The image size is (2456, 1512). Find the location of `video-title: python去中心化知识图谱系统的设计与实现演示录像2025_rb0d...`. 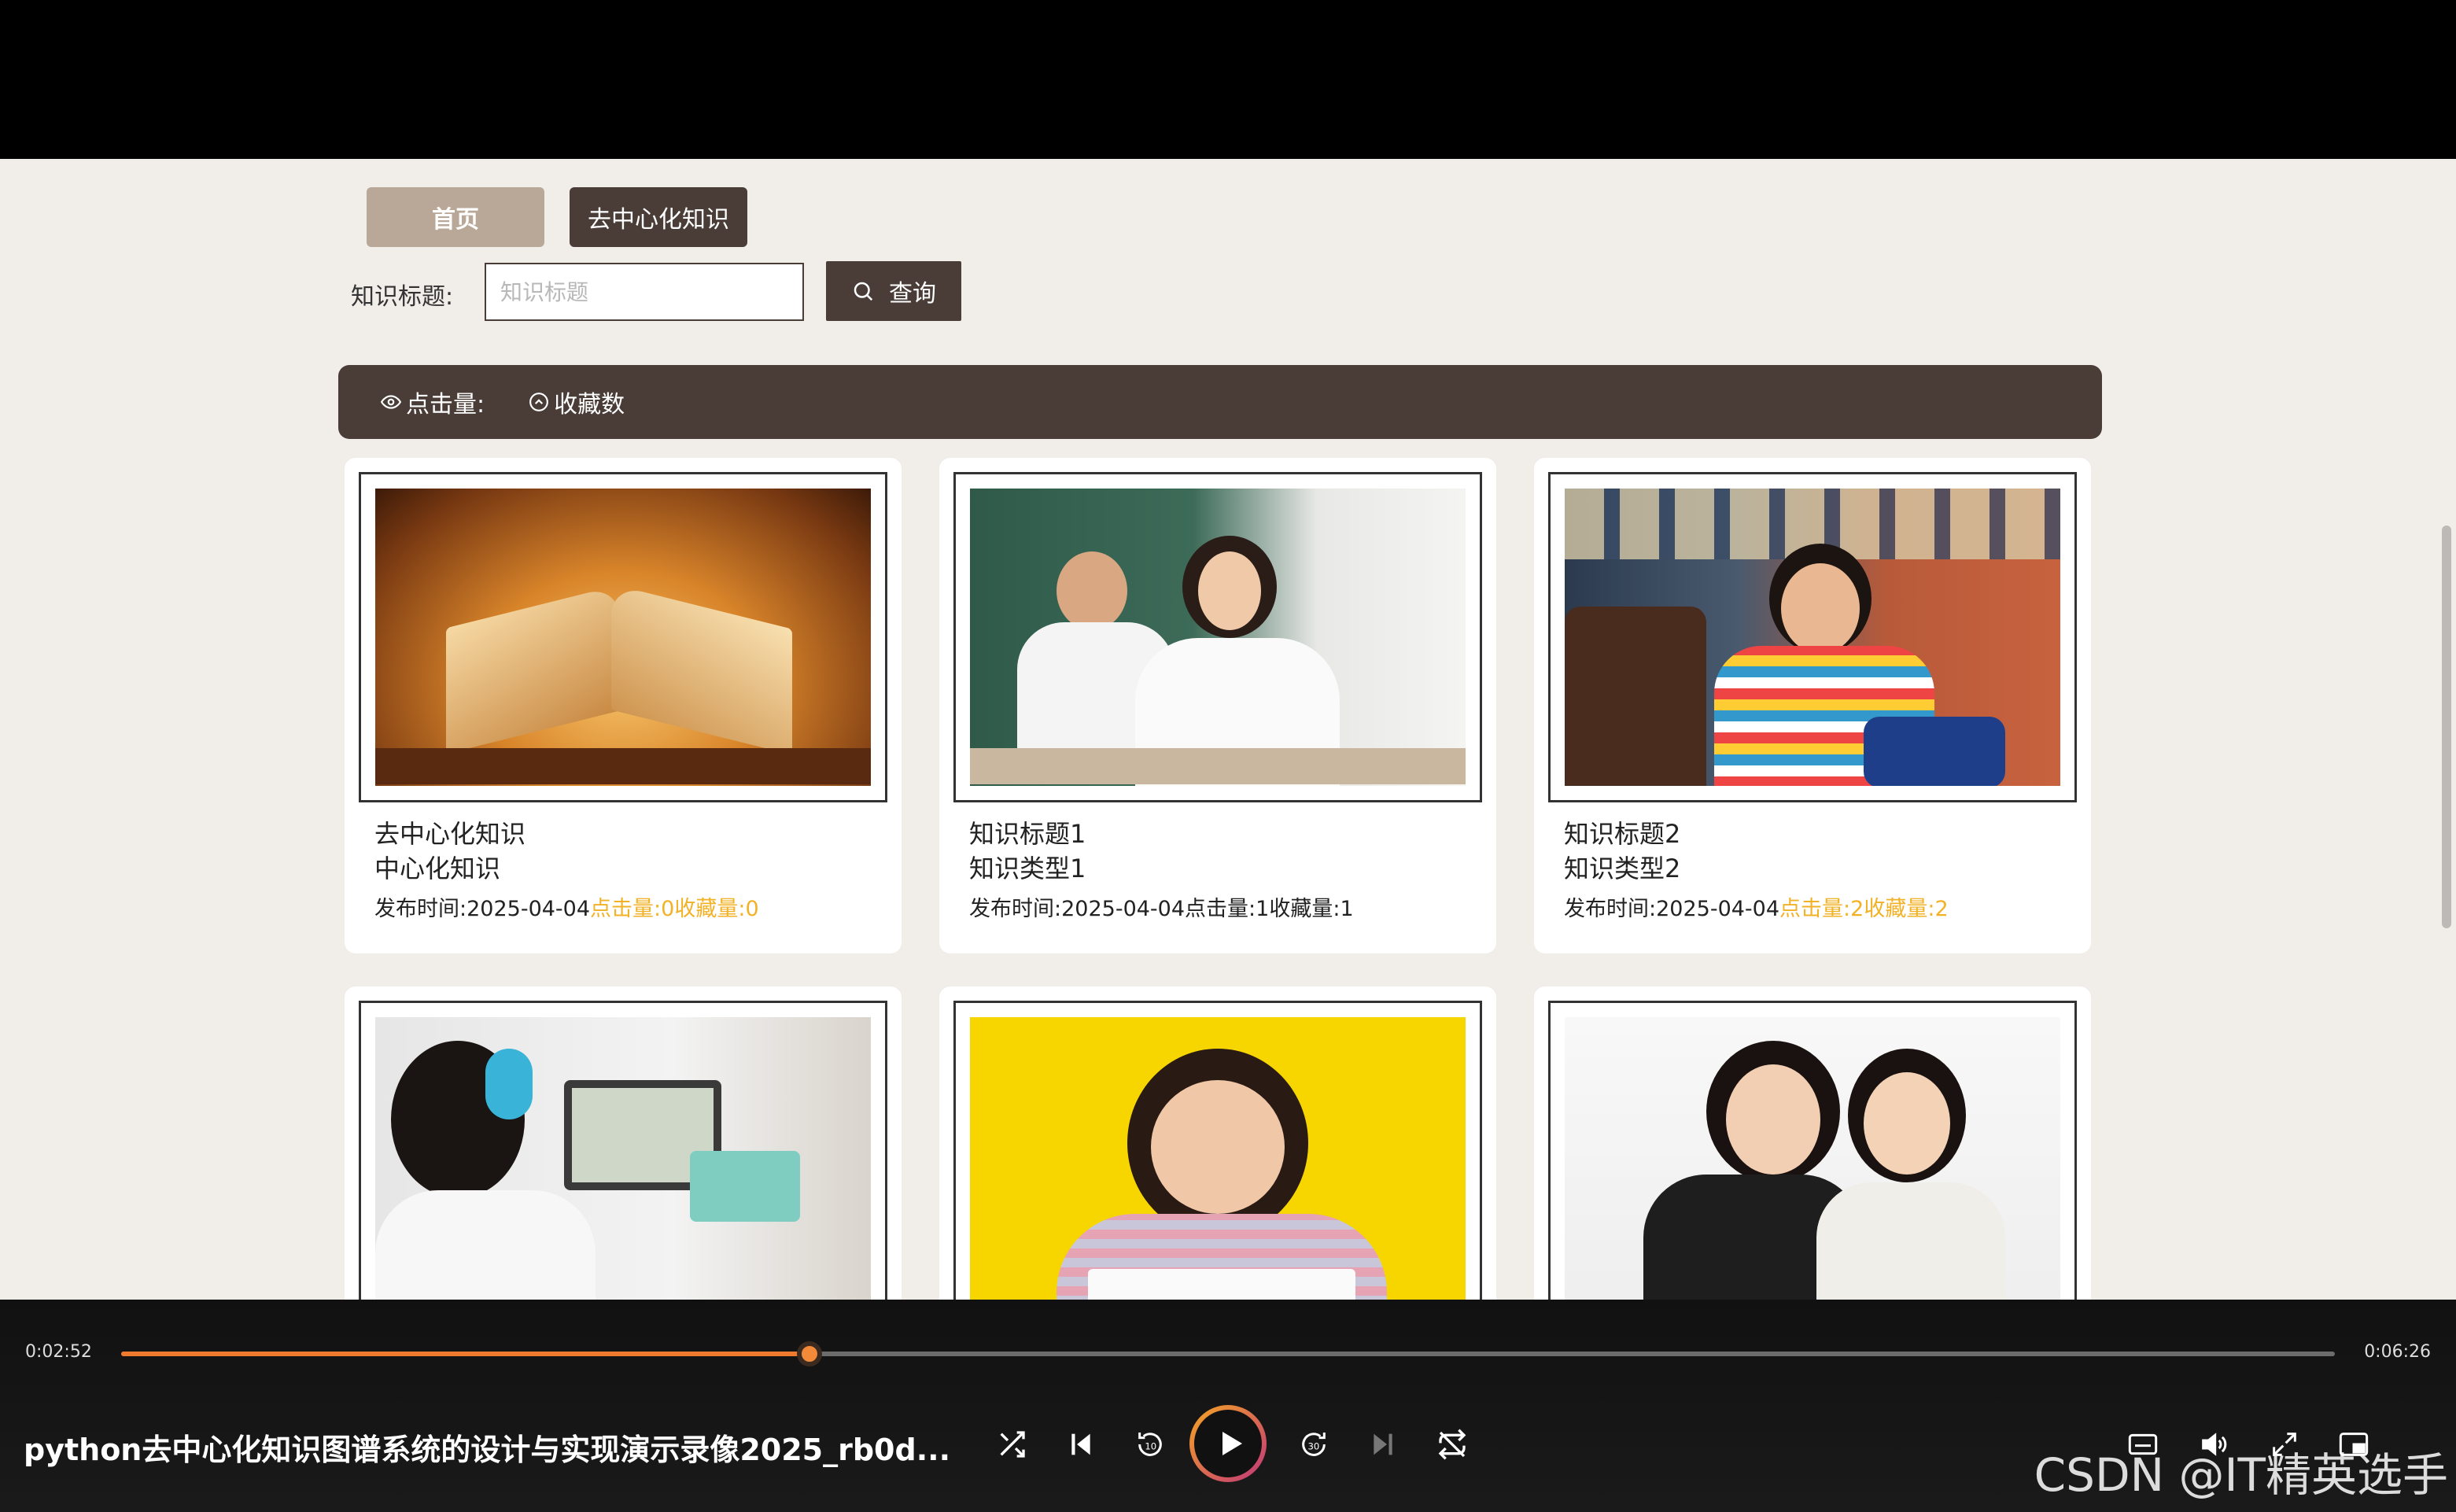

video-title: python去中心化知识图谱系统的设计与实现演示录像2025_rb0d... is located at coordinates (488, 1450).